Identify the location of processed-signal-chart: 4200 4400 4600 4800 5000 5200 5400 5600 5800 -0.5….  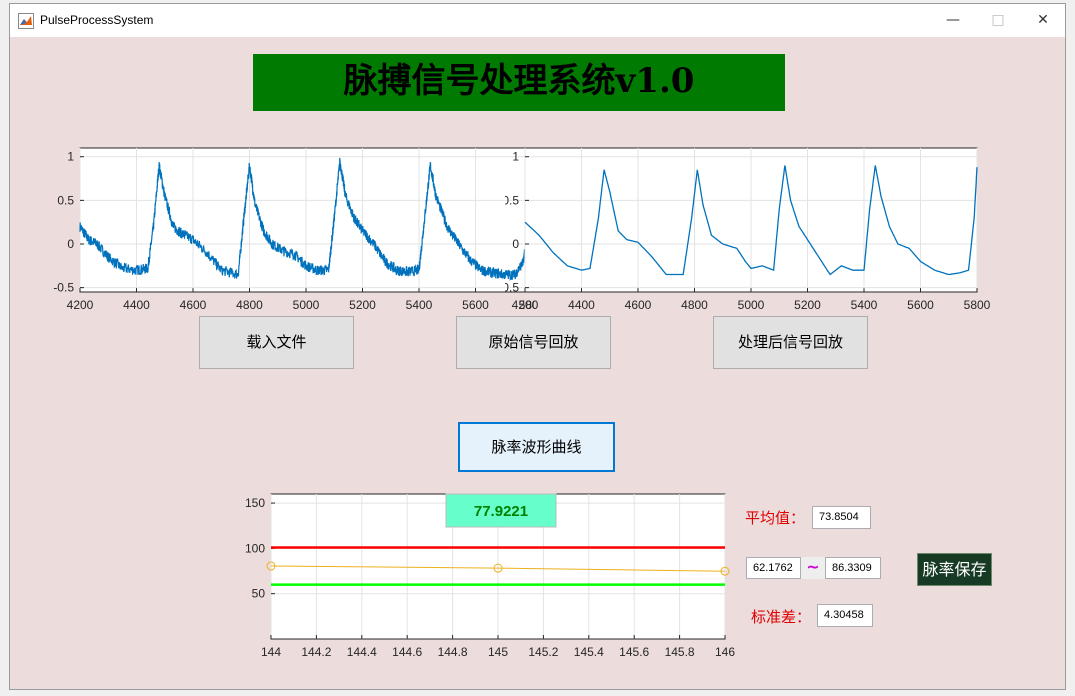
(748, 229).